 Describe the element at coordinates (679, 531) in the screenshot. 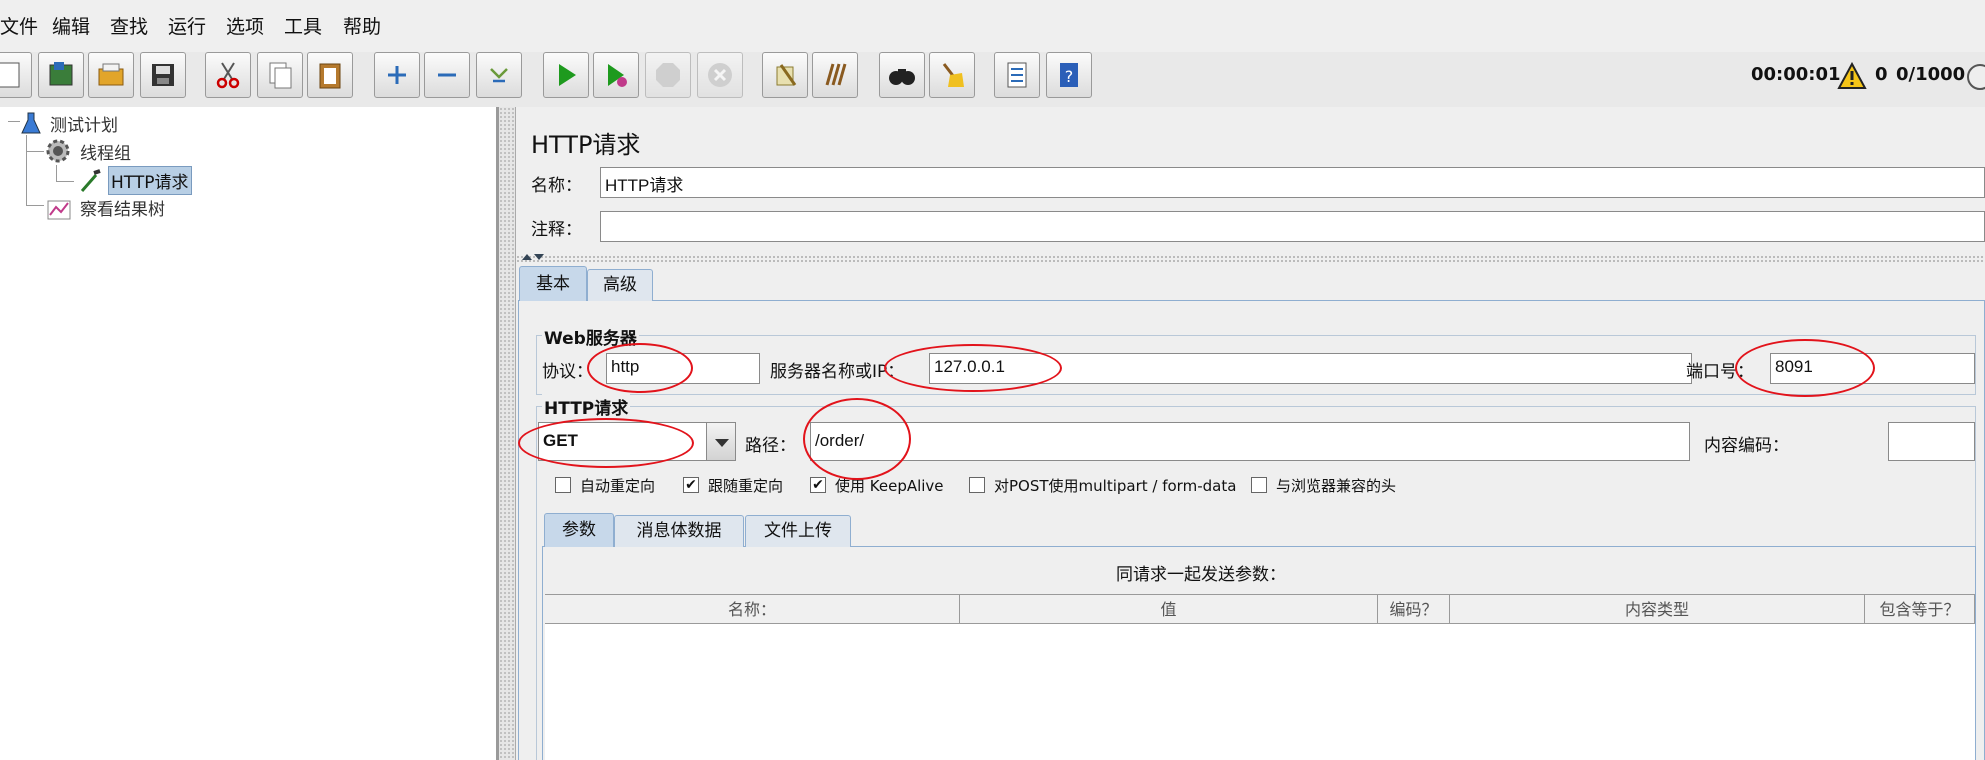

I see `subtab-body-data: 消息体数据` at that location.